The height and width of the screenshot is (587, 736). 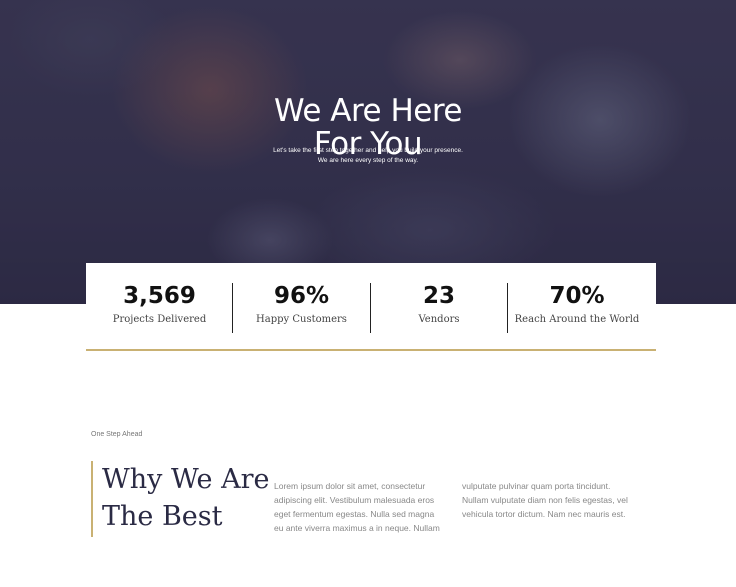 What do you see at coordinates (354, 514) in the screenshot?
I see `body-text-line: eget fermentum egestas. Nulla sed magna` at bounding box center [354, 514].